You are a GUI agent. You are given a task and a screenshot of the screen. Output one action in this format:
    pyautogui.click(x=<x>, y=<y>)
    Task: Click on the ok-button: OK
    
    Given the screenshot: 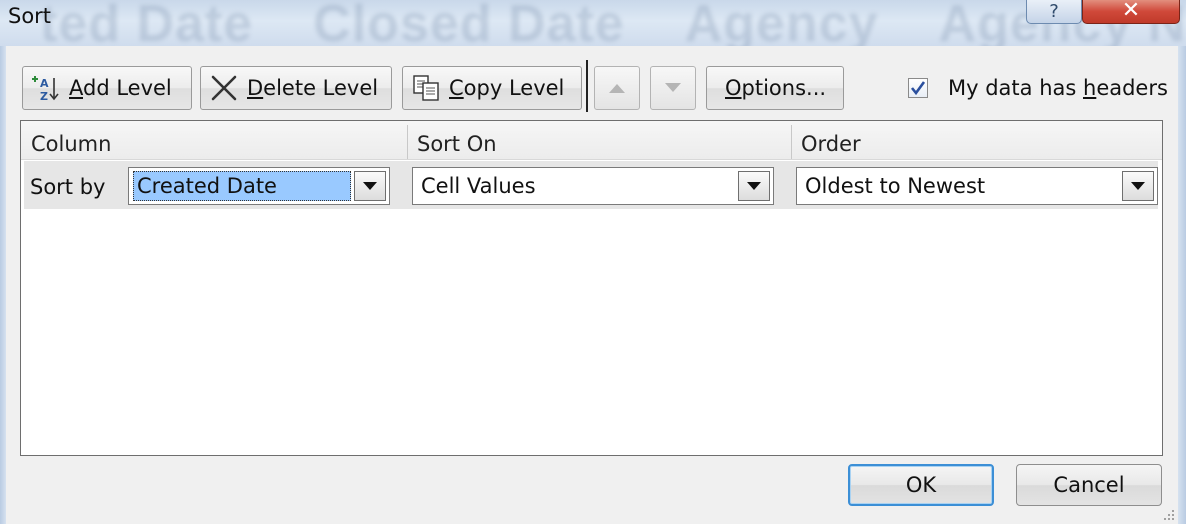 What is the action you would take?
    pyautogui.click(x=921, y=485)
    